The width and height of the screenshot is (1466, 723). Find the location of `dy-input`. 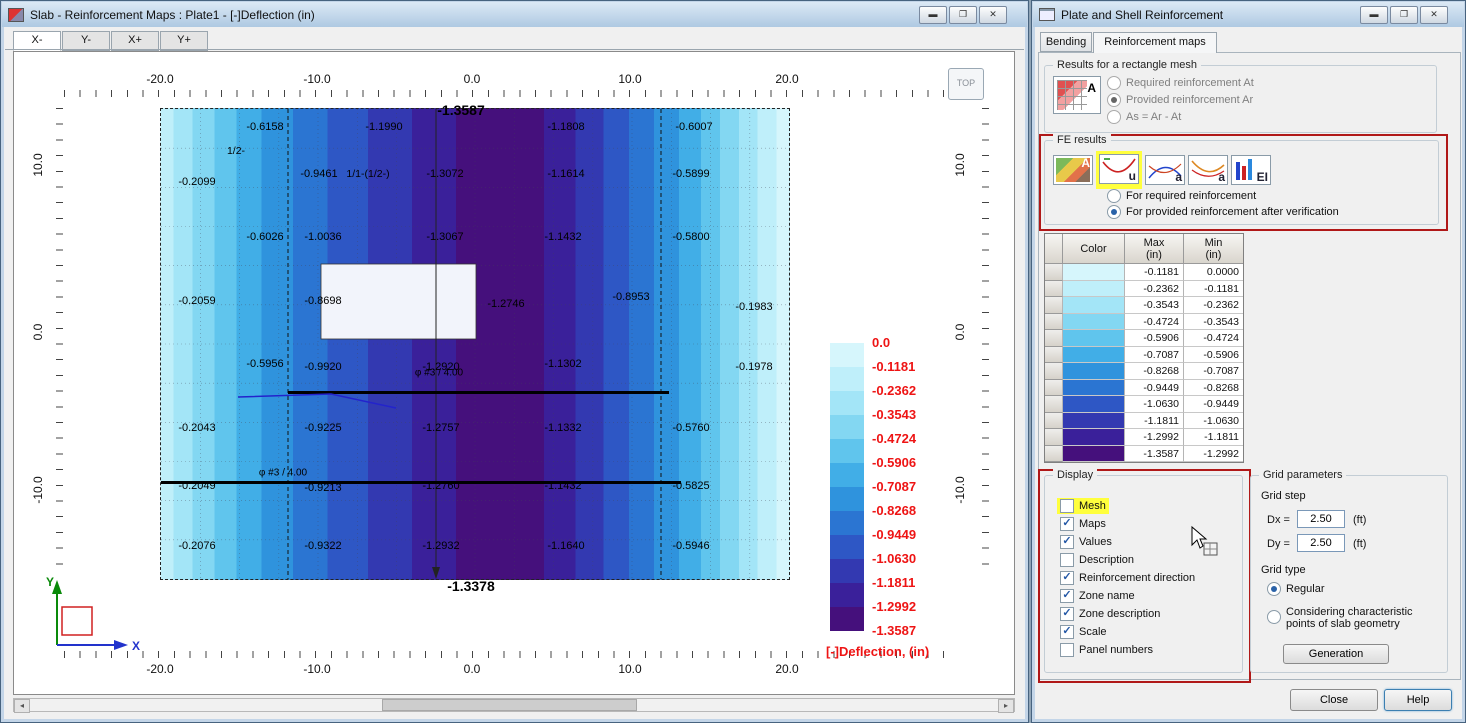

dy-input is located at coordinates (1321, 543).